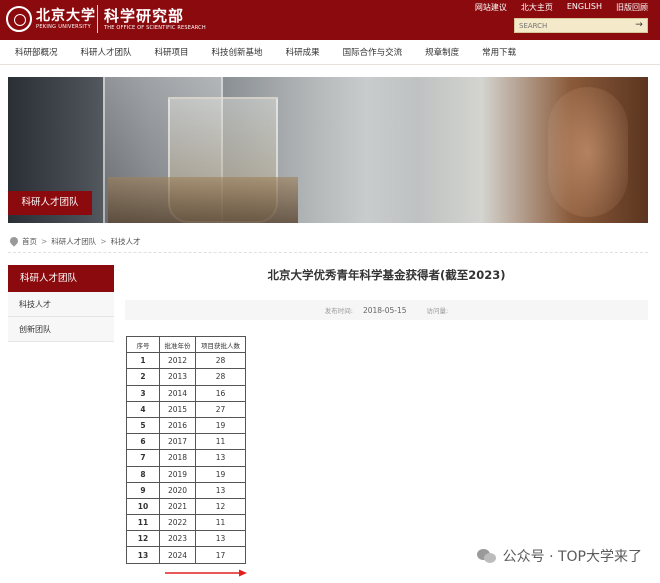  What do you see at coordinates (237, 52) in the screenshot?
I see `nav-item-innovation-base: 科技创新基地` at bounding box center [237, 52].